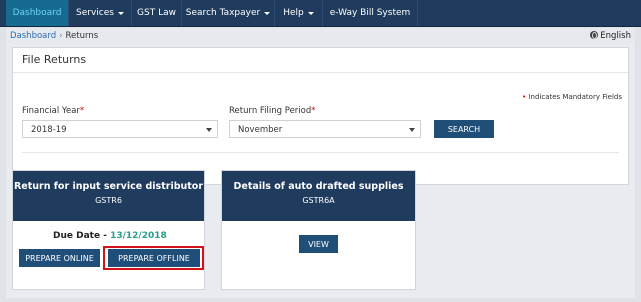  I want to click on due-date: Due Date - 13/12/2018, so click(110, 236).